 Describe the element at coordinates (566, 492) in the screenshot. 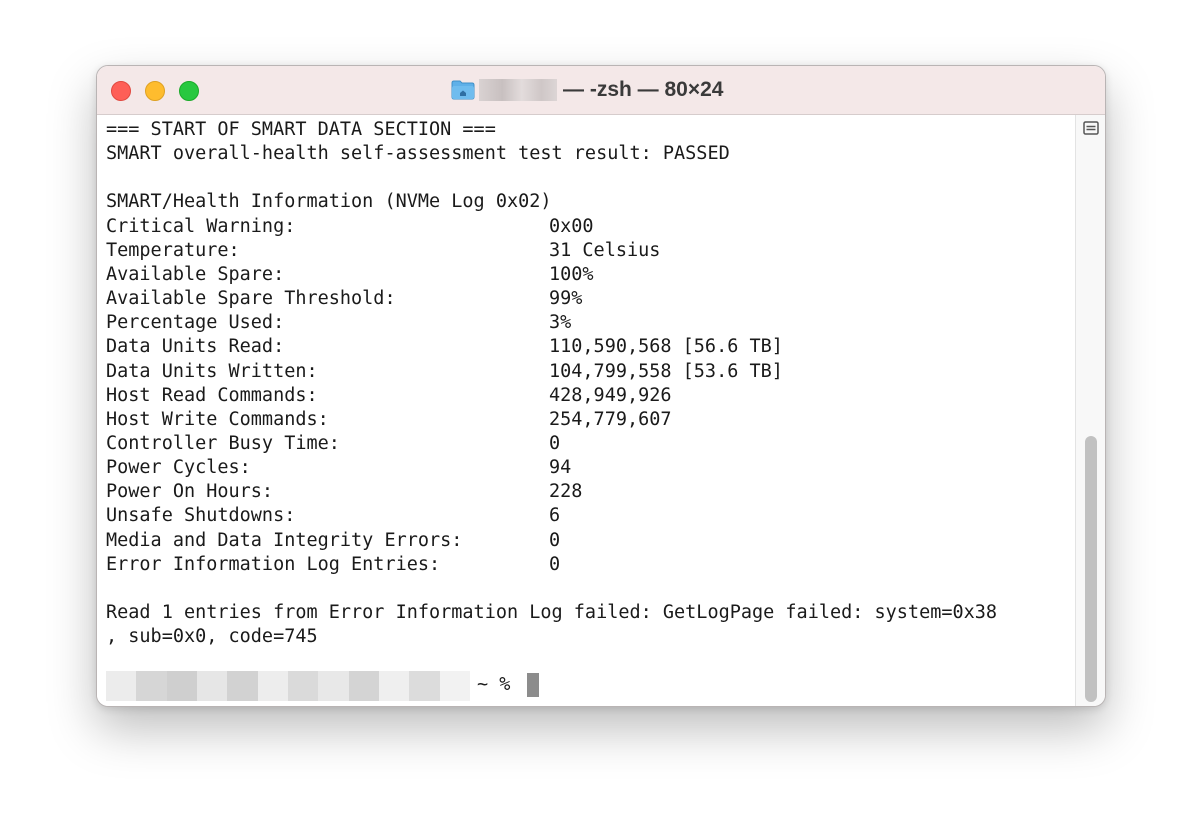

I see `smart-field-value: 228` at that location.